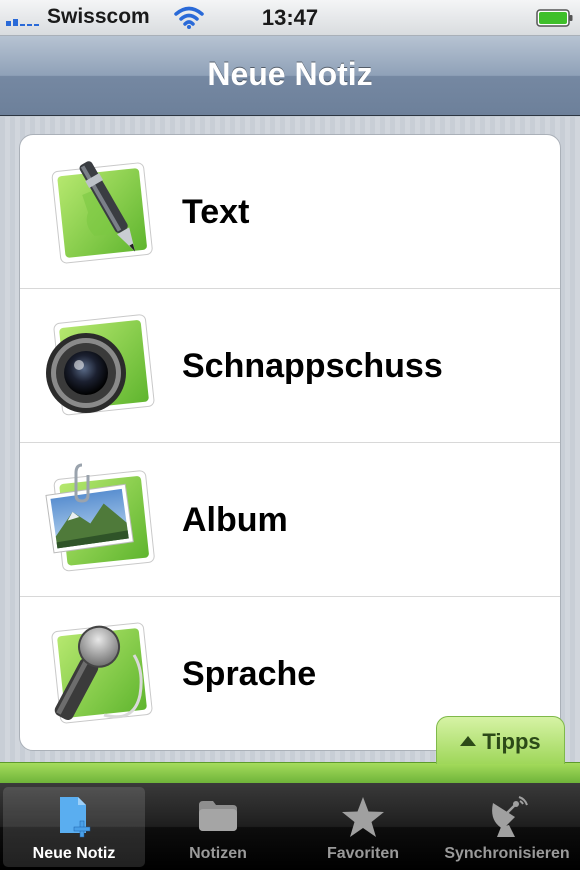 The width and height of the screenshot is (580, 870). I want to click on option-label: Sprache, so click(249, 674).